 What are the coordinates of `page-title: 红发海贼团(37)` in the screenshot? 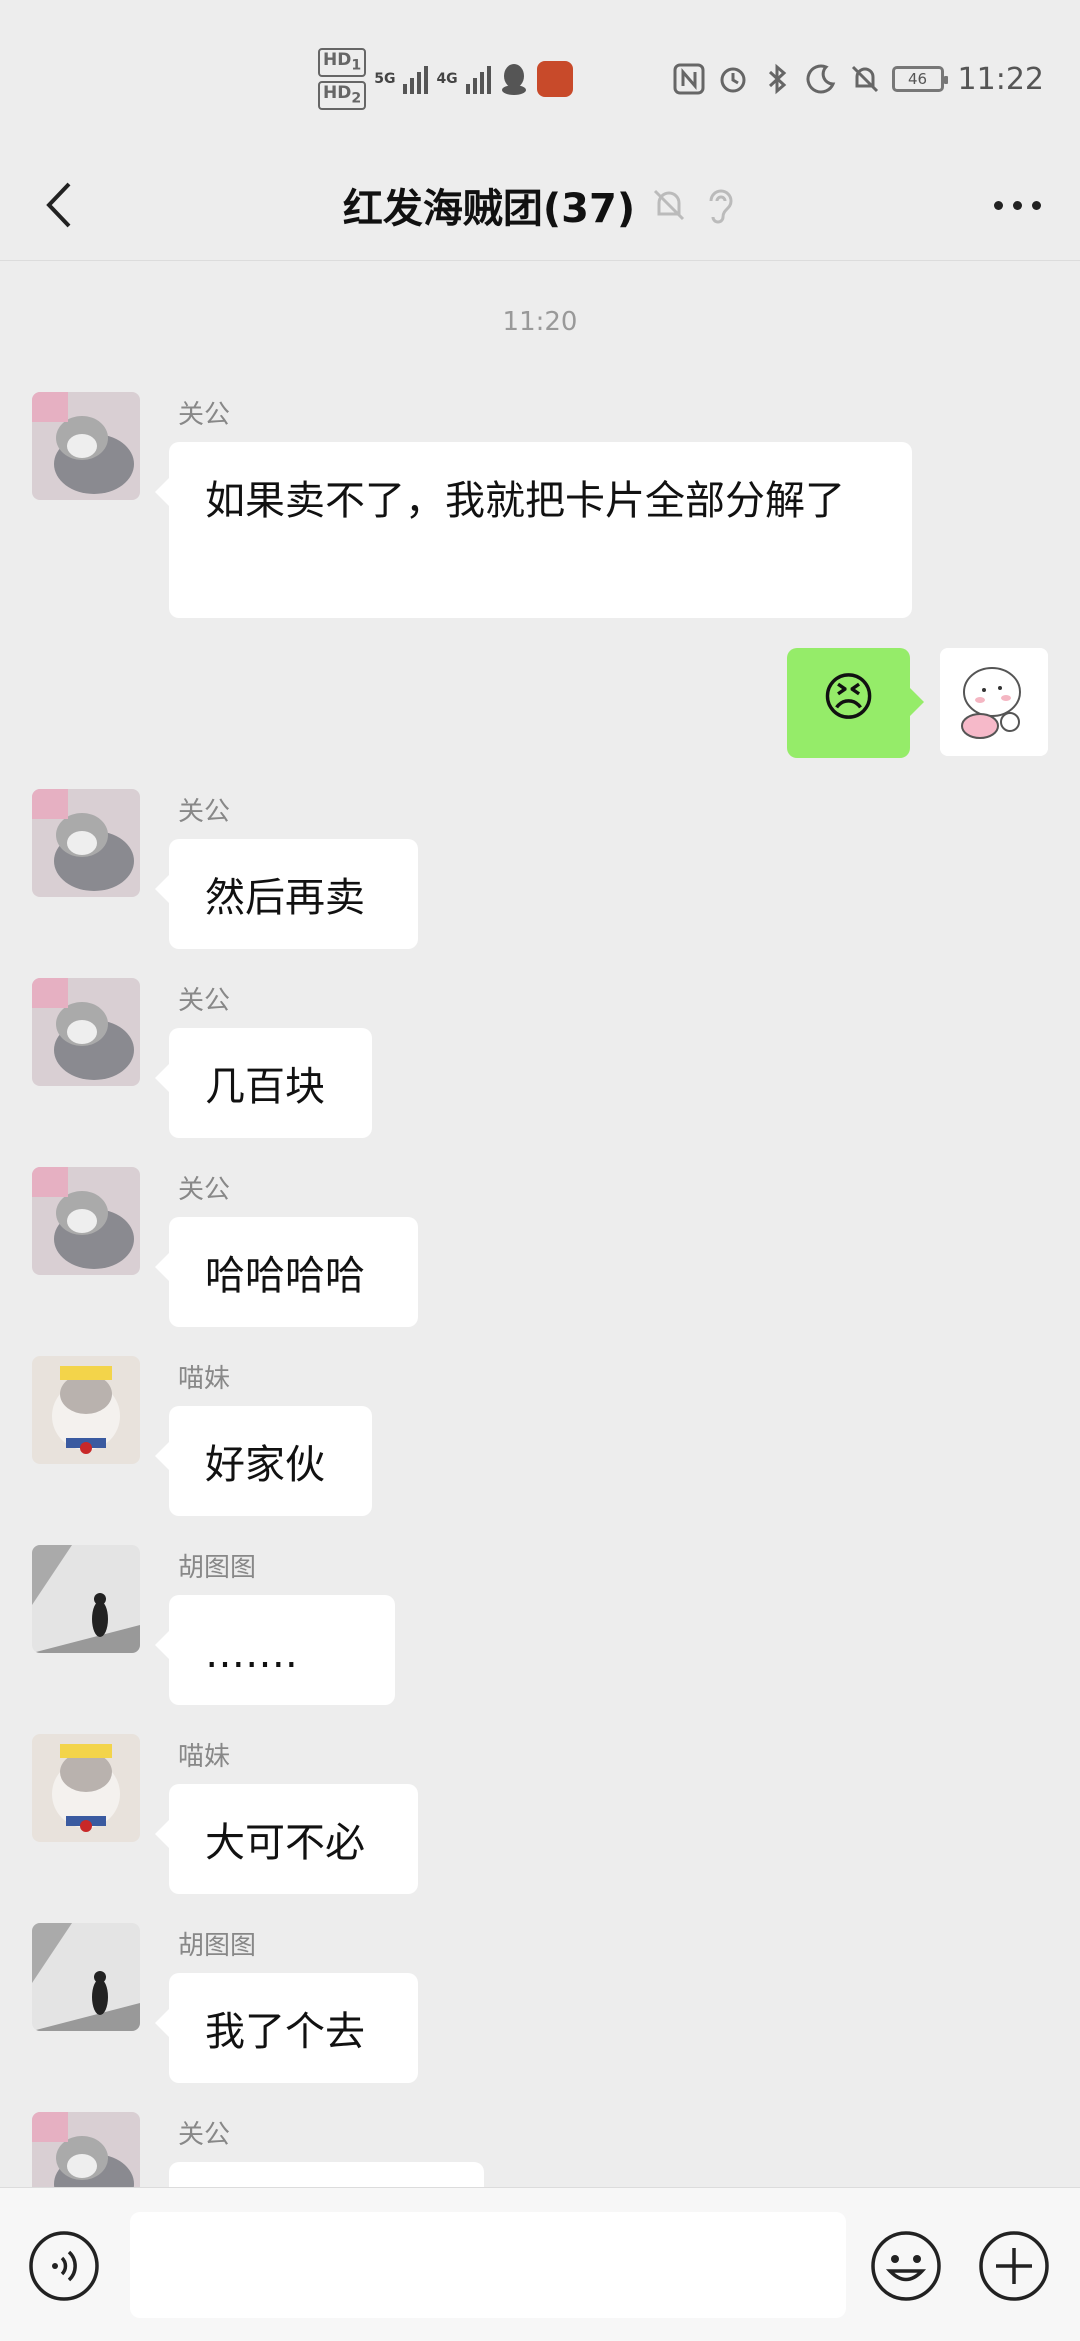 It's located at (489, 205).